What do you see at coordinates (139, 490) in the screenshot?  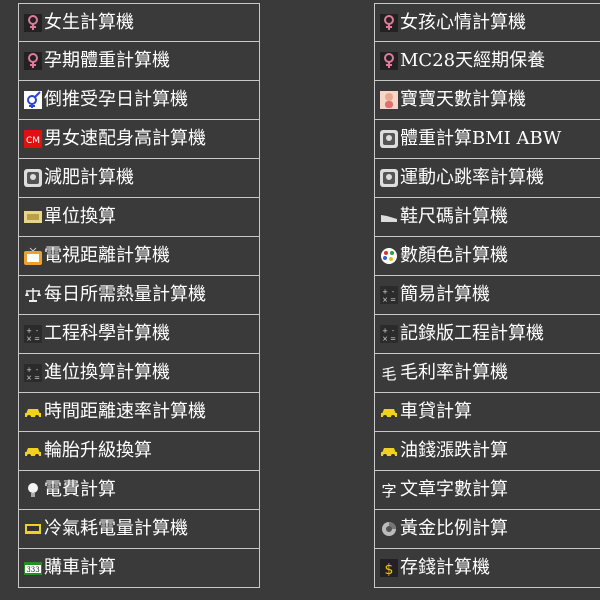 I see `calculator-link: 電費計算` at bounding box center [139, 490].